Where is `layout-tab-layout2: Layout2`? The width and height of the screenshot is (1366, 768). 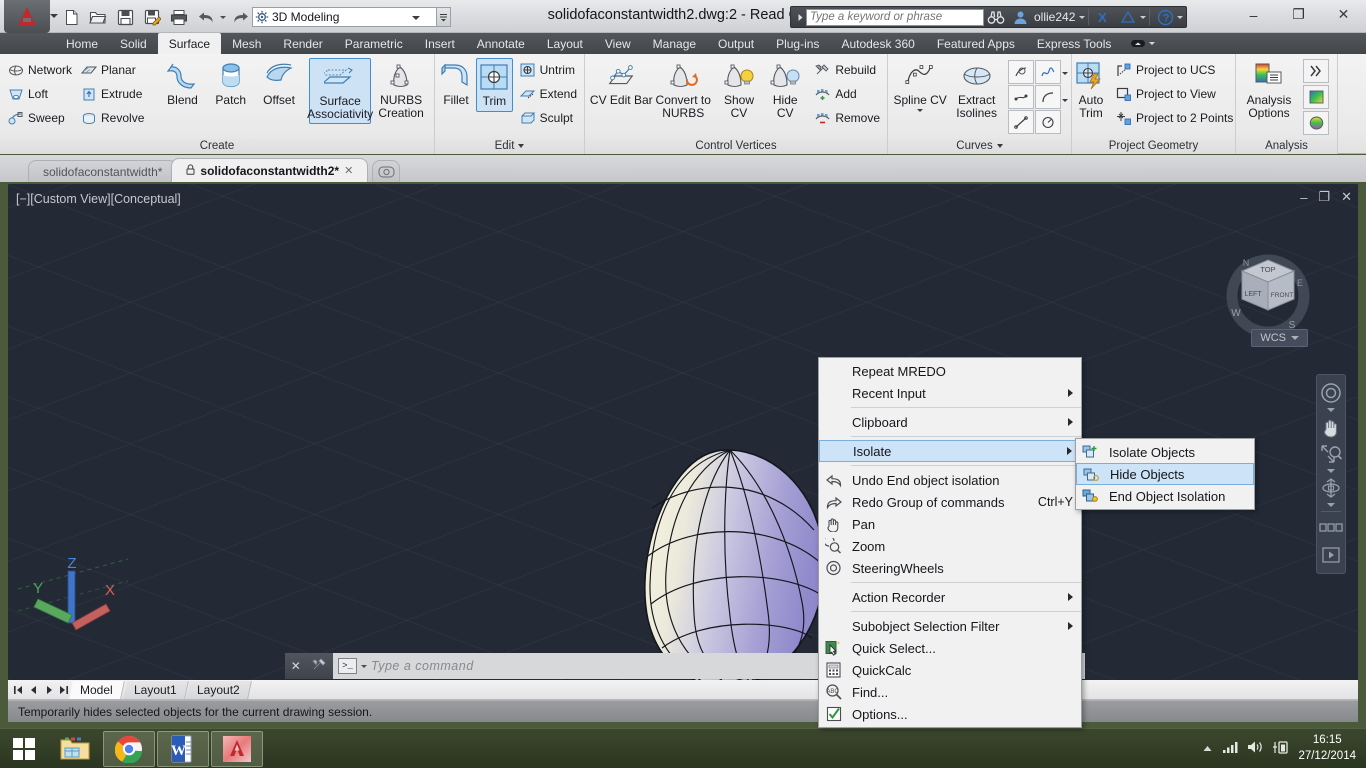
layout-tab-layout2: Layout2 is located at coordinates (219, 689).